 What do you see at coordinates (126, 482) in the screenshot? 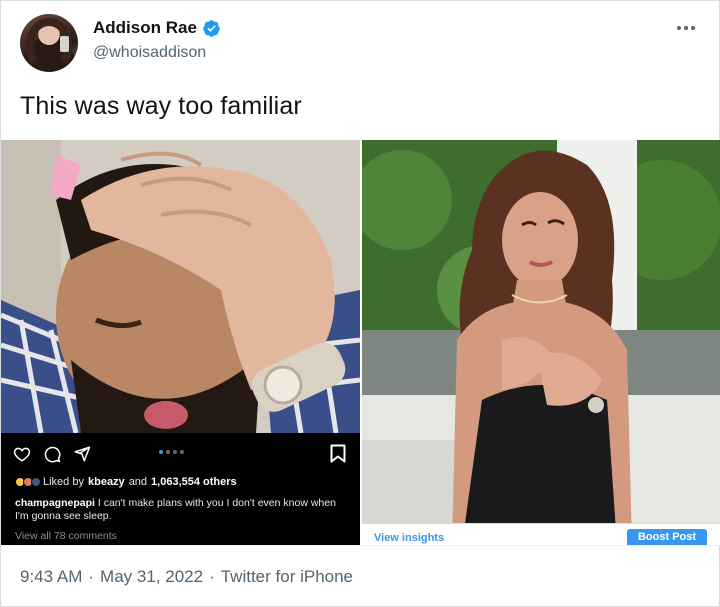
I see `instagram-likes: Liked by kbeazy and 1,063,554 others` at bounding box center [126, 482].